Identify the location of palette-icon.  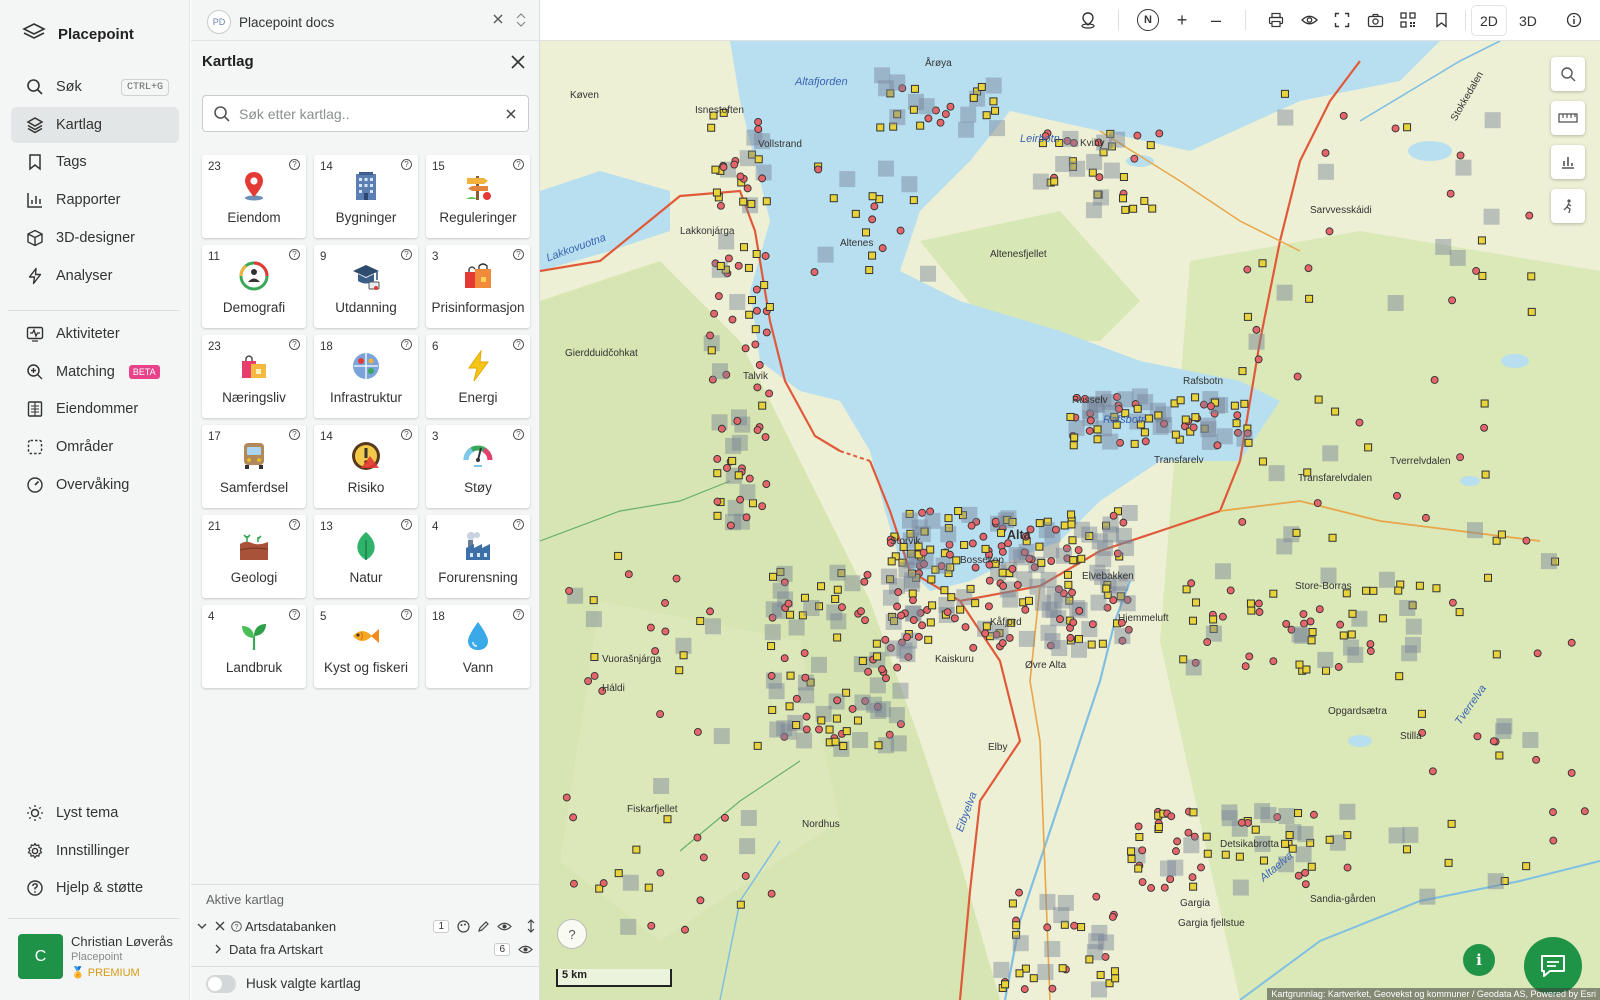
(463, 926).